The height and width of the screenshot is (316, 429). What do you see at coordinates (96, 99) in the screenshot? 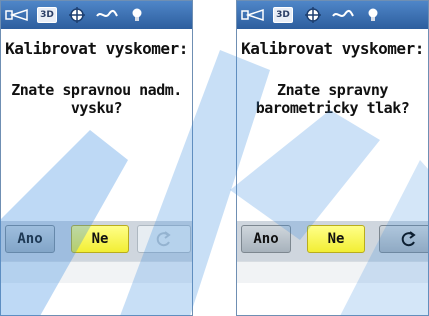
I see `dialog-question: Znate spravnou nadm. vysku?` at bounding box center [96, 99].